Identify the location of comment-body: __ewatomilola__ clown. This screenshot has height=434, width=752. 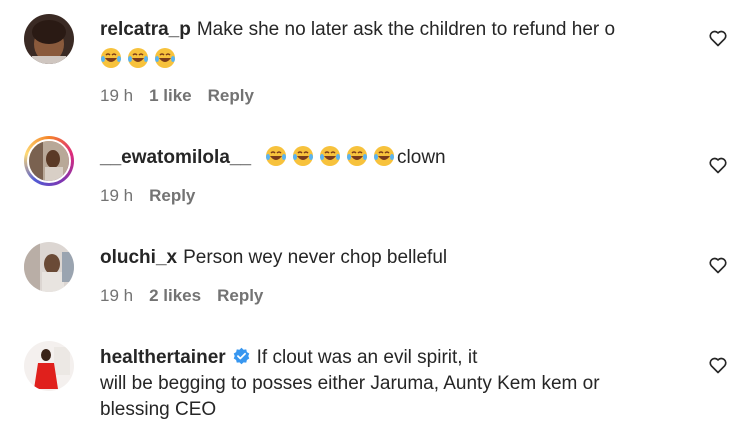
(390, 158).